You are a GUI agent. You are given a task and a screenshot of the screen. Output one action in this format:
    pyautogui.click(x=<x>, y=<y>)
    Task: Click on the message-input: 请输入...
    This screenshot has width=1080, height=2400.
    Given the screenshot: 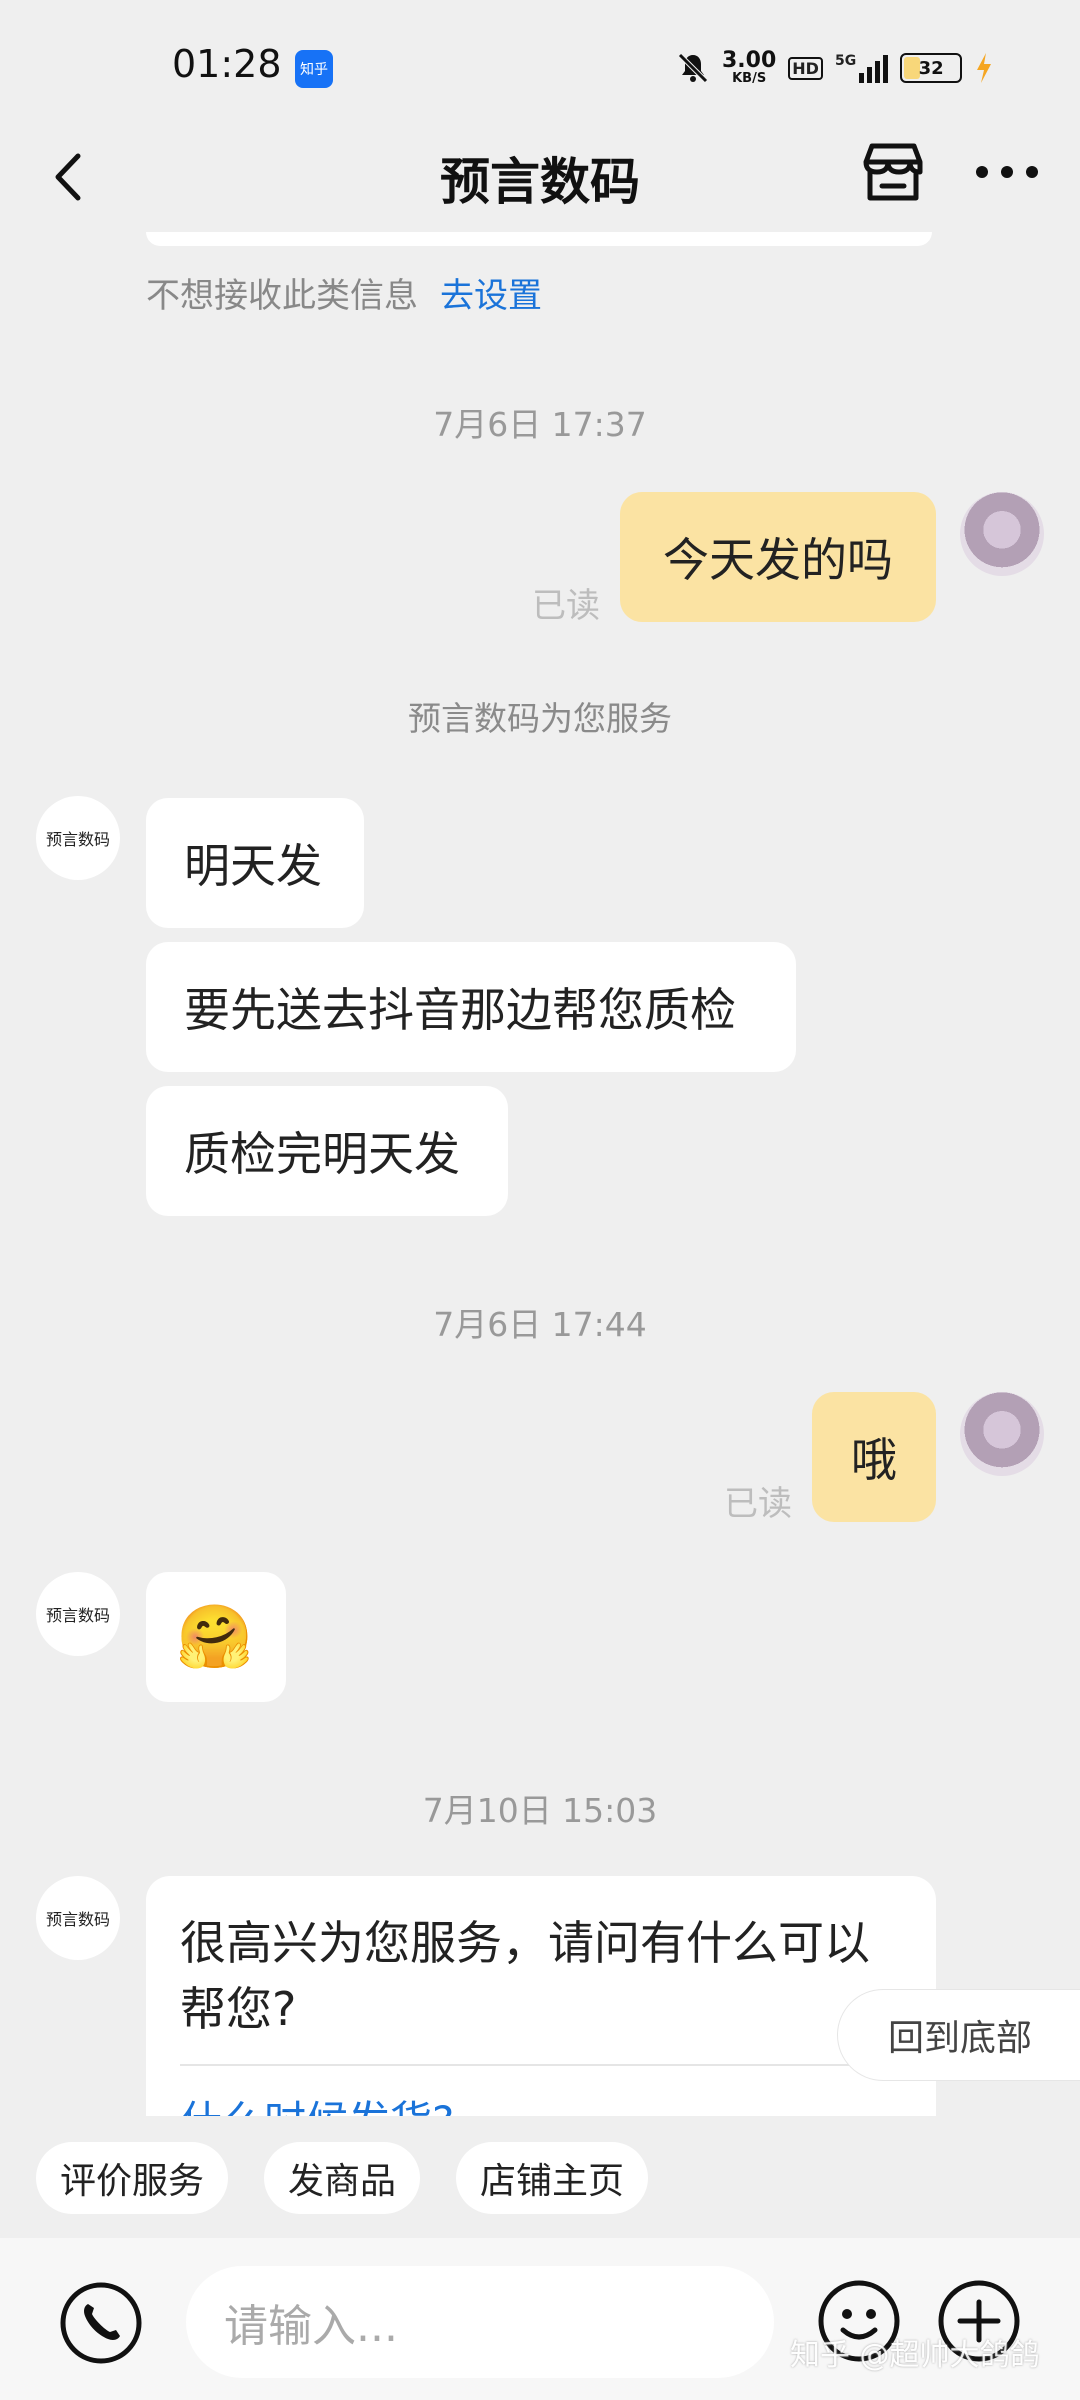 What is the action you would take?
    pyautogui.click(x=480, y=2322)
    